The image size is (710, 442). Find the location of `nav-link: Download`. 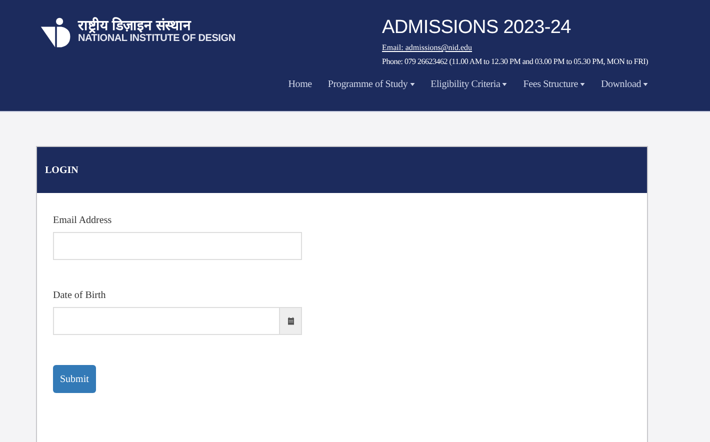

nav-link: Download is located at coordinates (624, 84).